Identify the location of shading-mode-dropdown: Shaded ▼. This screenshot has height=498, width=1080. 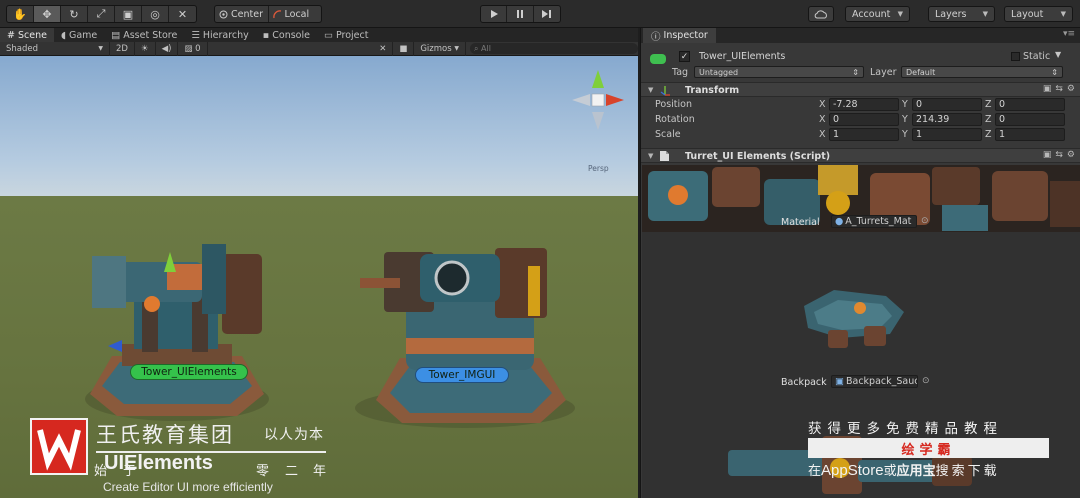
(55, 48).